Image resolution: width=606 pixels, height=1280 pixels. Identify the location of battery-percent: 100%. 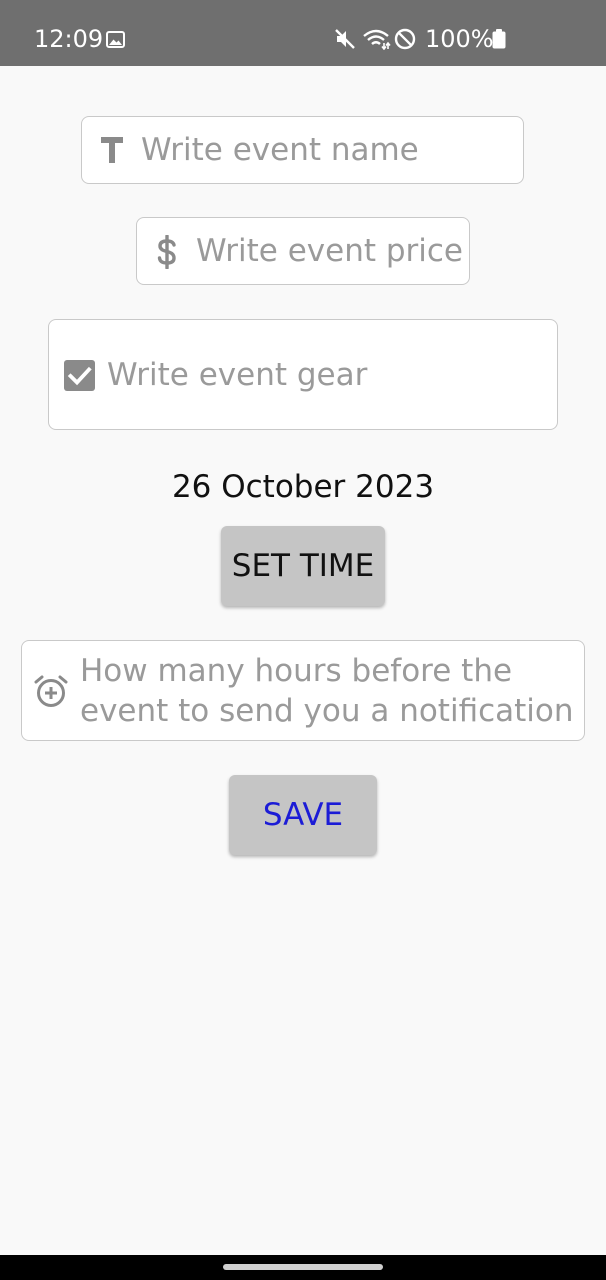
(459, 39).